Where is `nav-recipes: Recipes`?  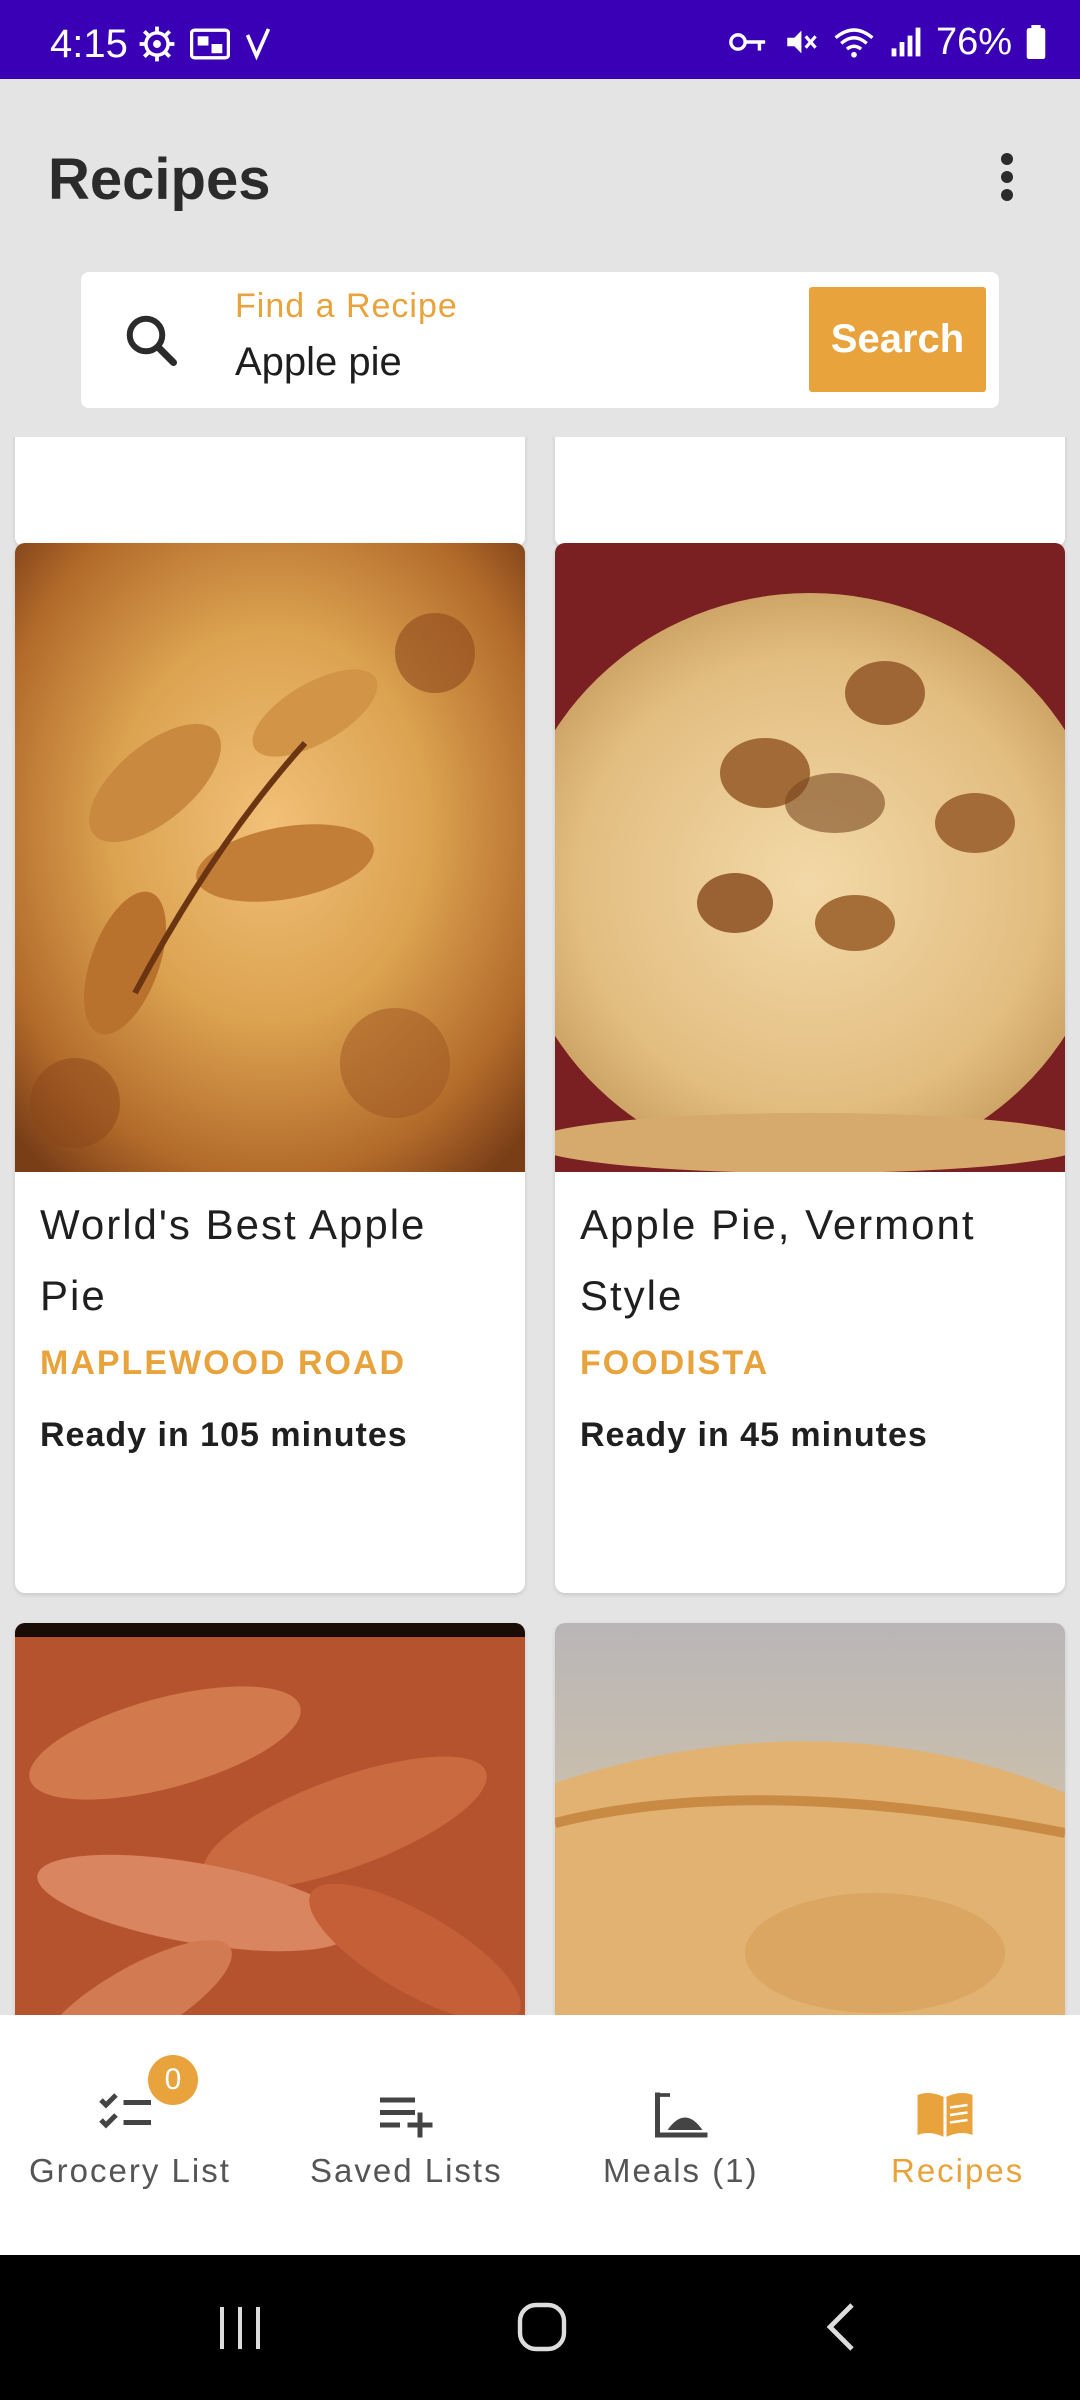
nav-recipes: Recipes is located at coordinates (945, 2135).